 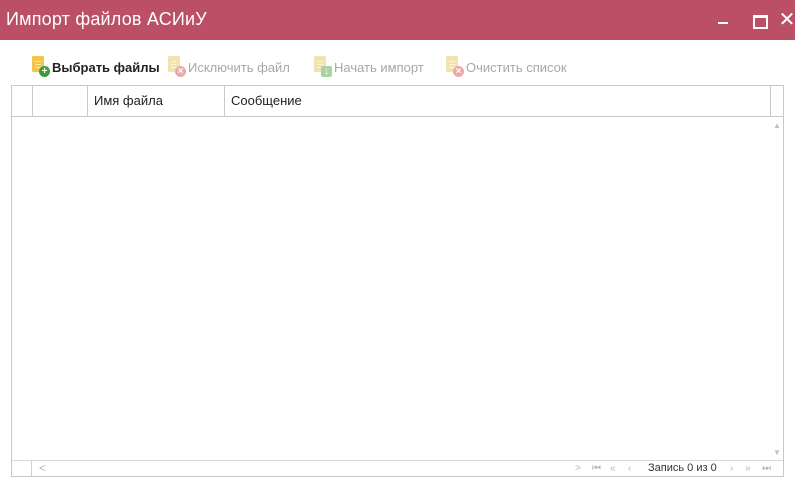 What do you see at coordinates (22, 101) in the screenshot?
I see `column-header-select` at bounding box center [22, 101].